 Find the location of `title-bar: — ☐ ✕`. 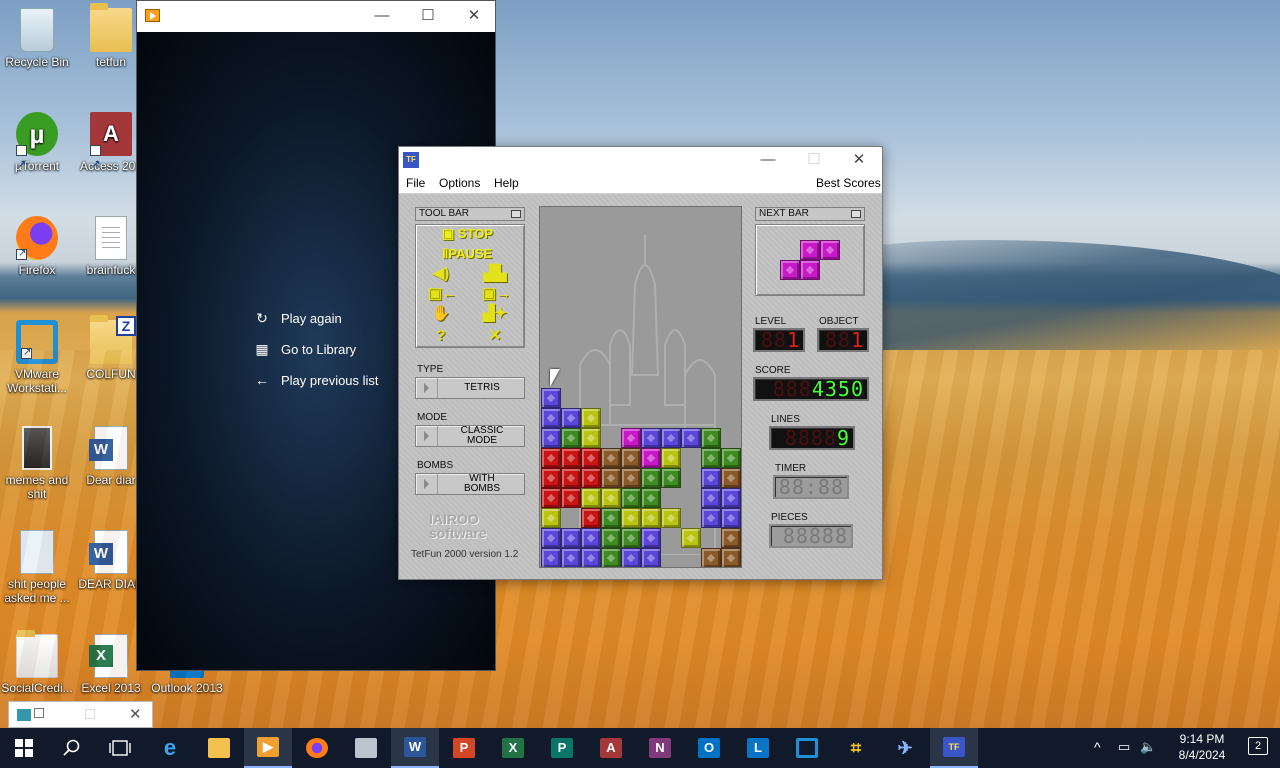

title-bar: — ☐ ✕ is located at coordinates (316, 16).